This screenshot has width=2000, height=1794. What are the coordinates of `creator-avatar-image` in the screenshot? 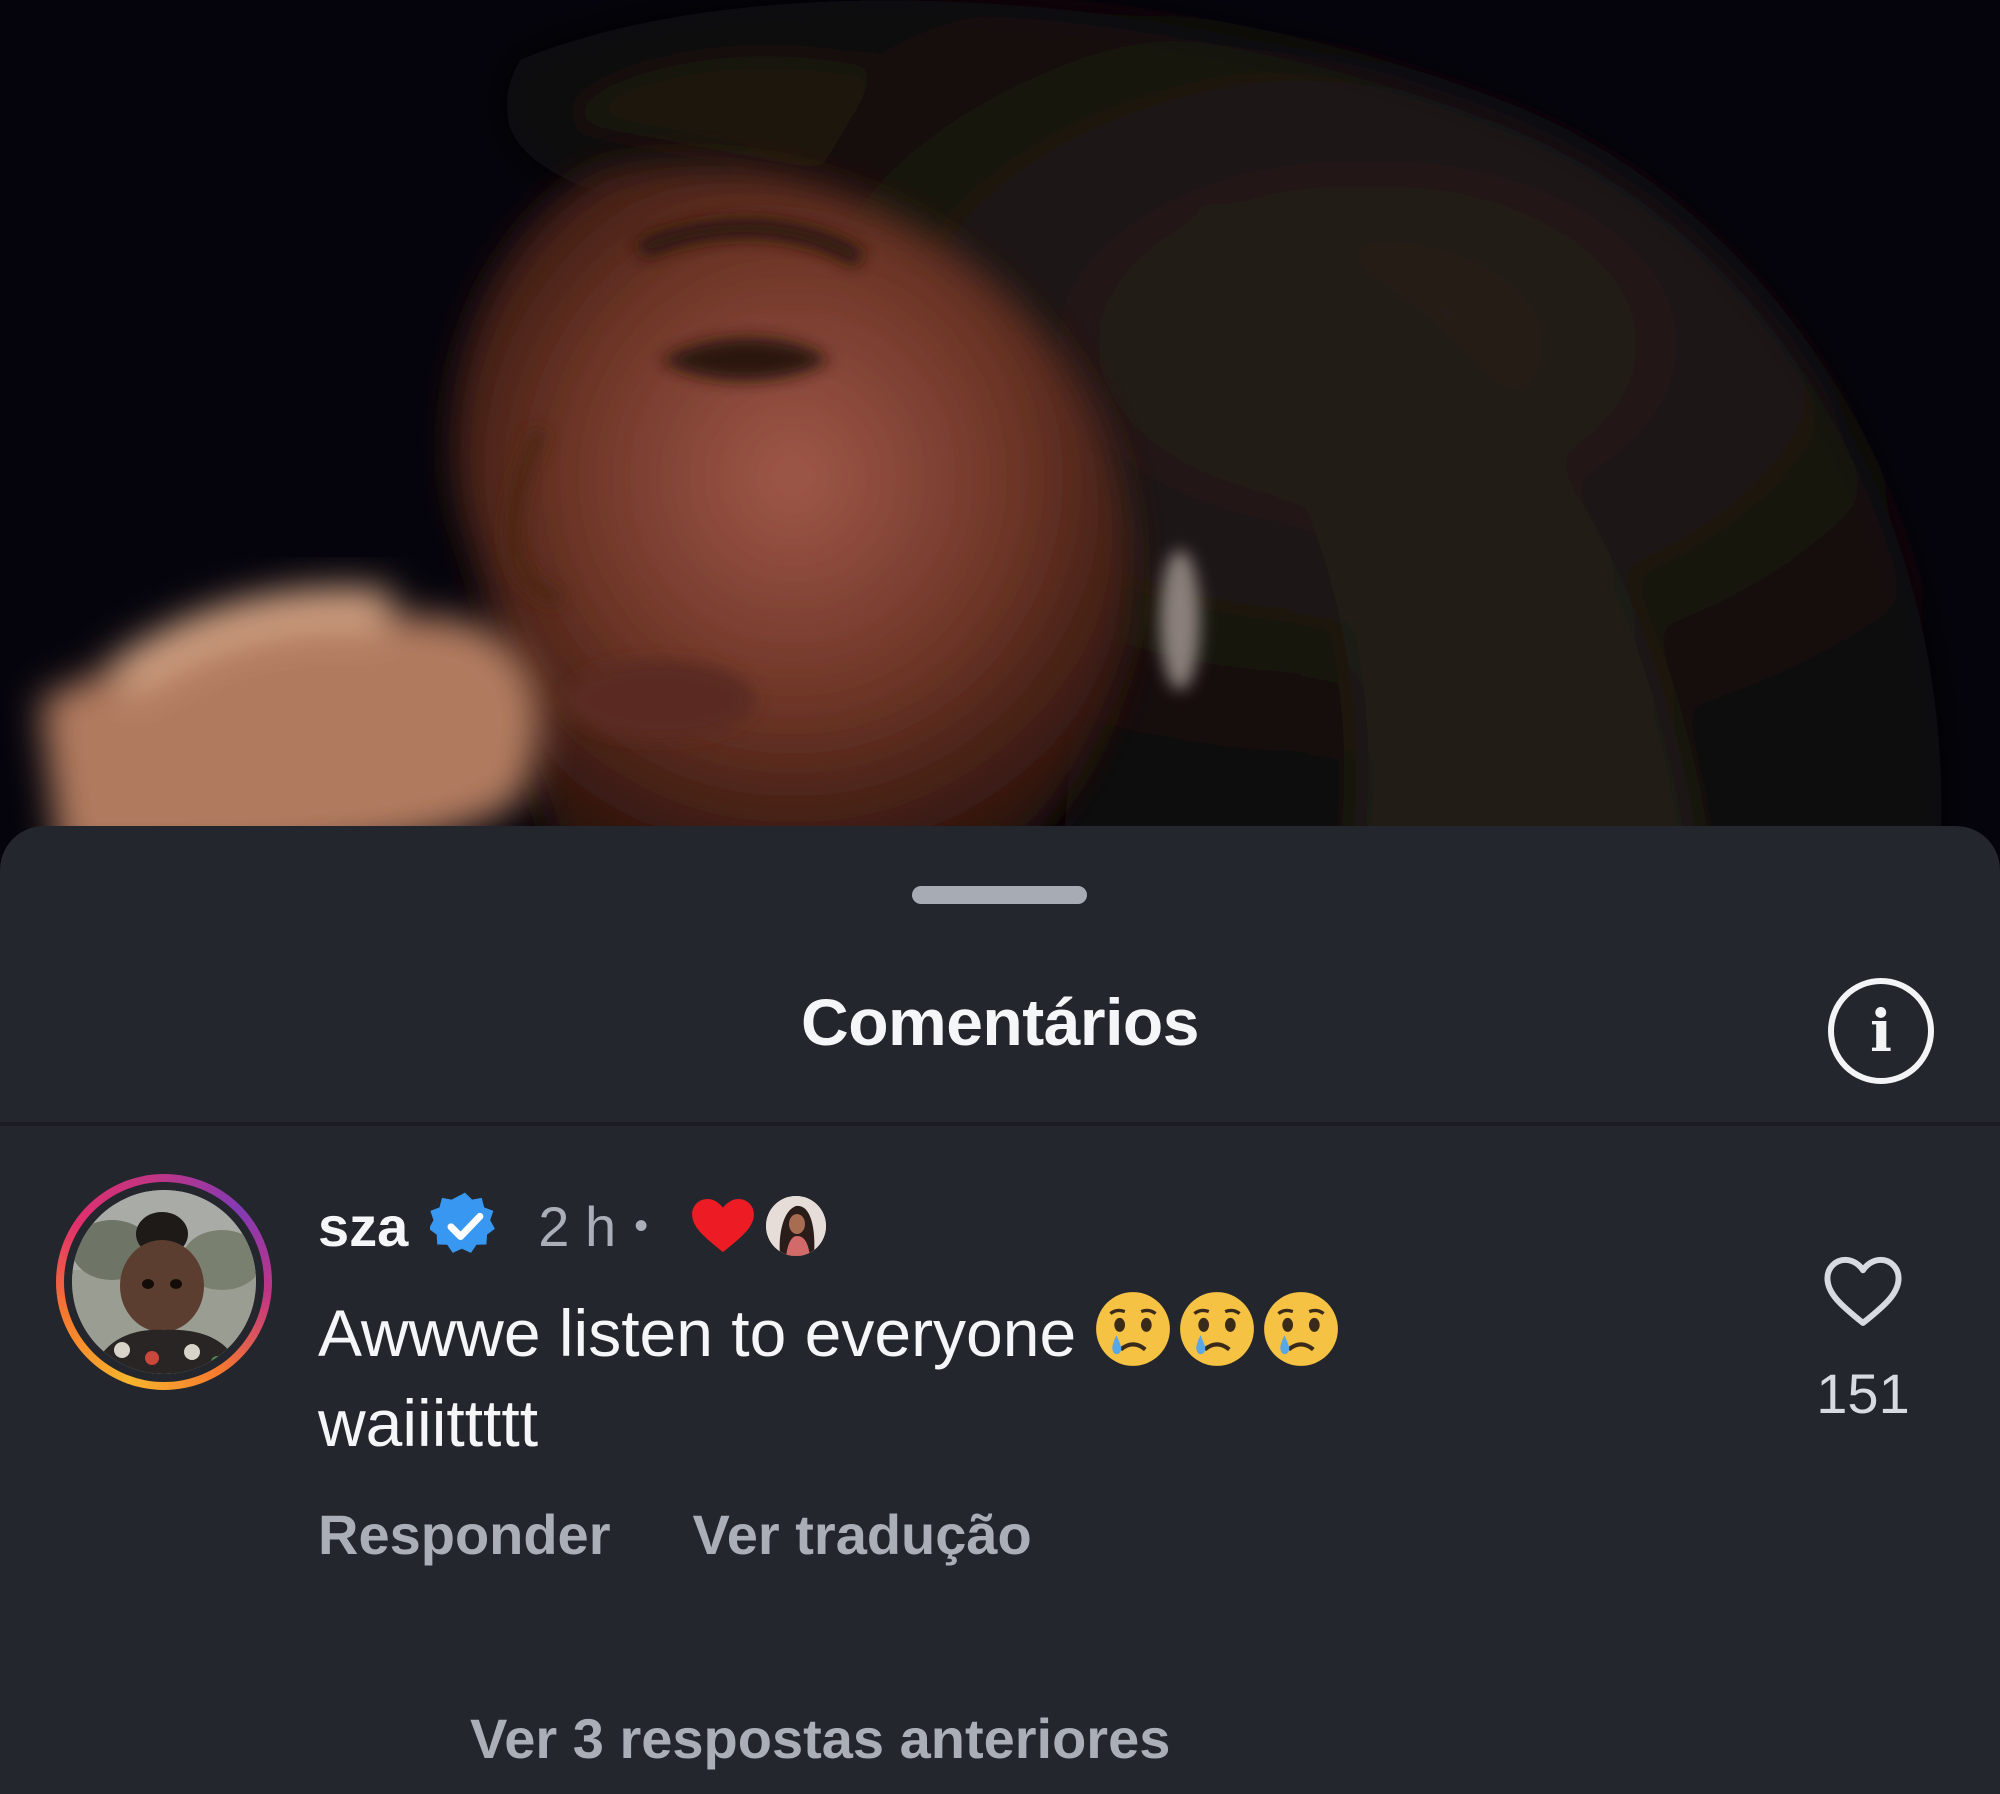 It's located at (796, 1226).